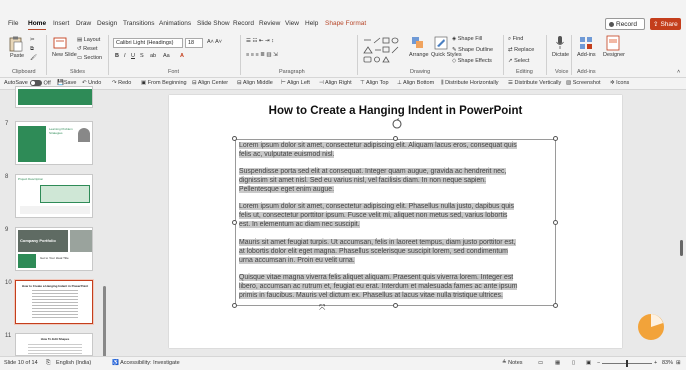 Image resolution: width=686 pixels, height=386 pixels. What do you see at coordinates (60, 44) in the screenshot?
I see `new-slide-icon` at bounding box center [60, 44].